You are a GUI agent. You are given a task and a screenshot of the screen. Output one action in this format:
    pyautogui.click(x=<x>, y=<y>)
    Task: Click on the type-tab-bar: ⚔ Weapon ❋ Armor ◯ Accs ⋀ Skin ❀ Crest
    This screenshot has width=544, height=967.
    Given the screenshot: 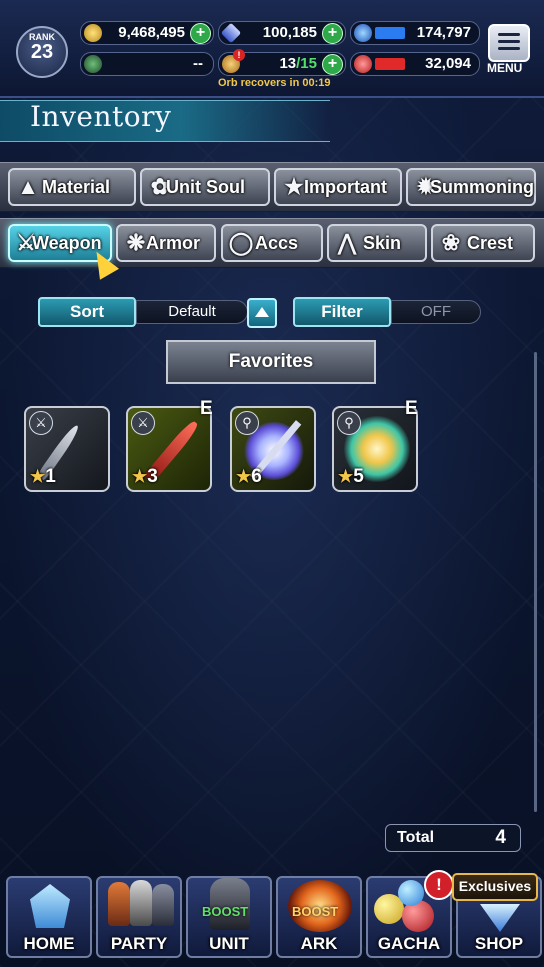 What is the action you would take?
    pyautogui.click(x=272, y=243)
    